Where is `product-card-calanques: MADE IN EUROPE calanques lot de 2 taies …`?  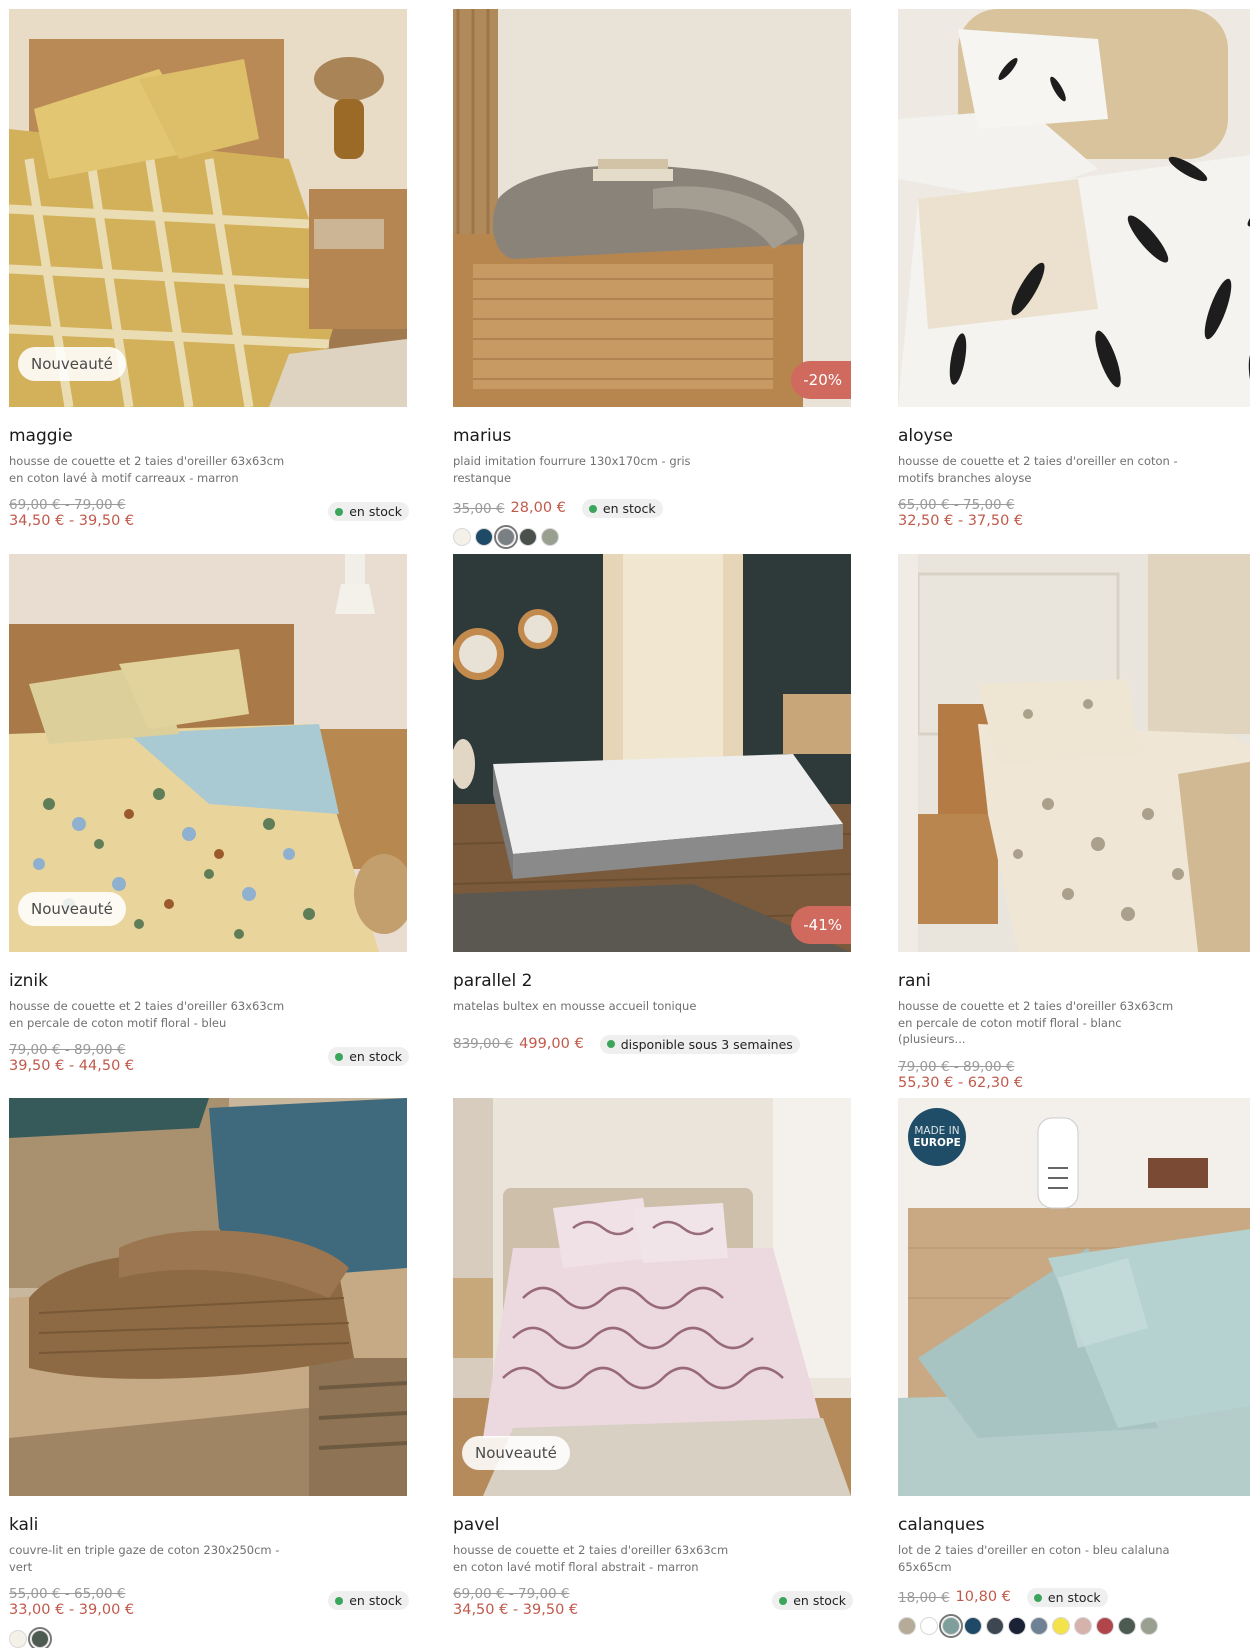
product-card-calanques: MADE IN EUROPE calanques lot de 2 taies … is located at coordinates (1074, 1368).